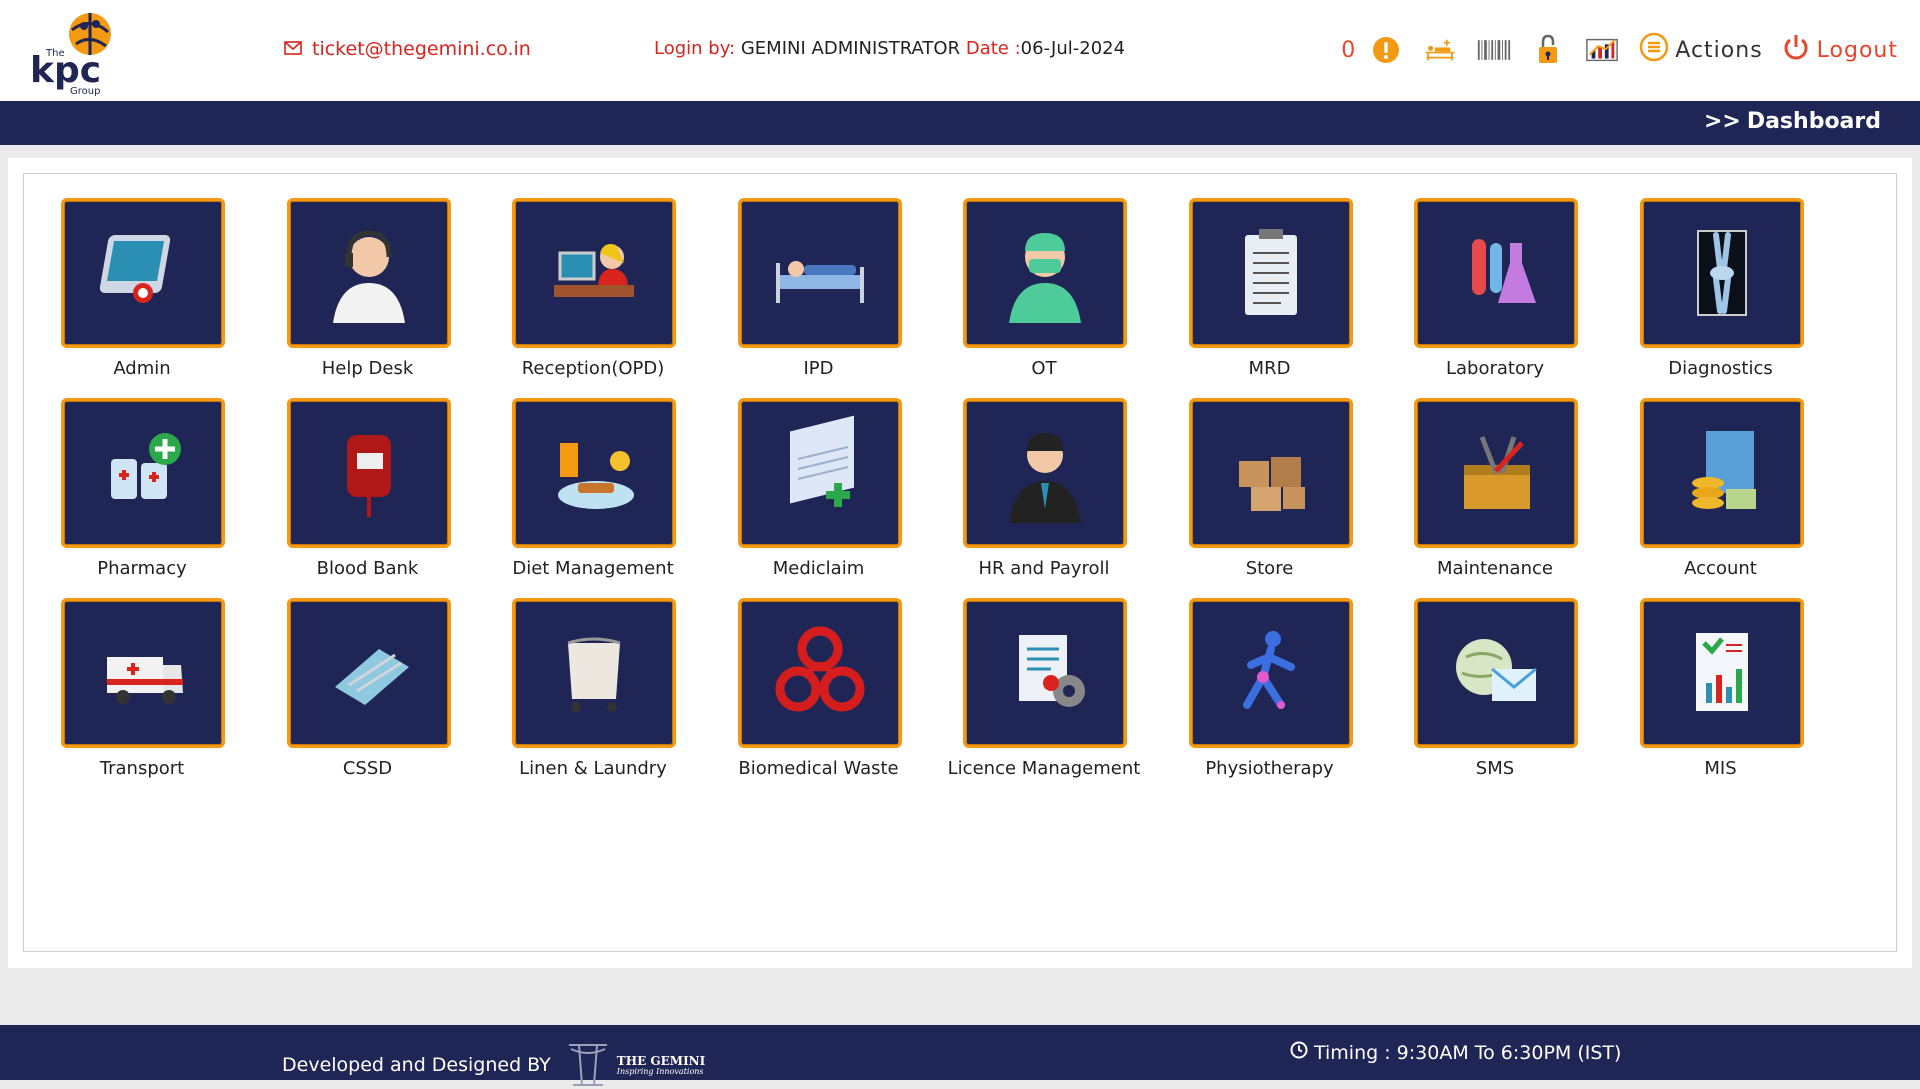 This screenshot has height=1089, width=1920. Describe the element at coordinates (1814, 121) in the screenshot. I see `breadcrumb-current: Dashboard` at that location.